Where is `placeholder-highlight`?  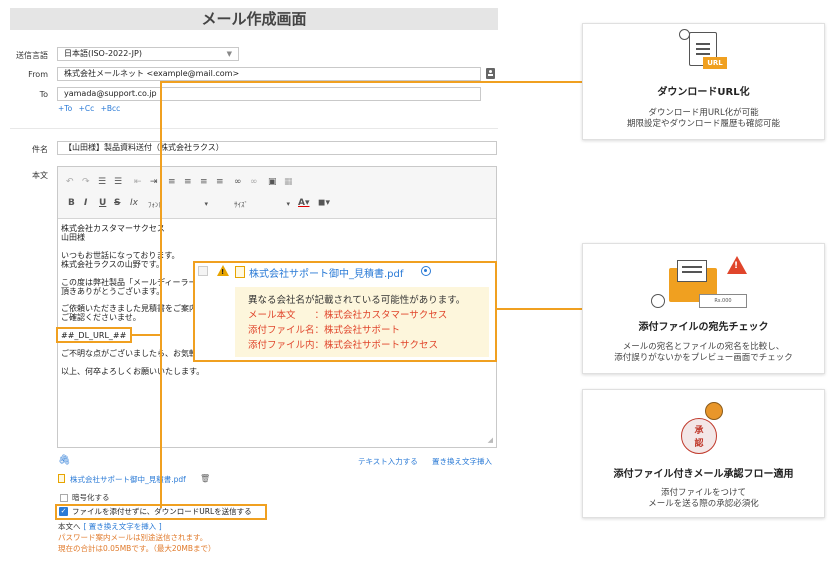 placeholder-highlight is located at coordinates (94, 335).